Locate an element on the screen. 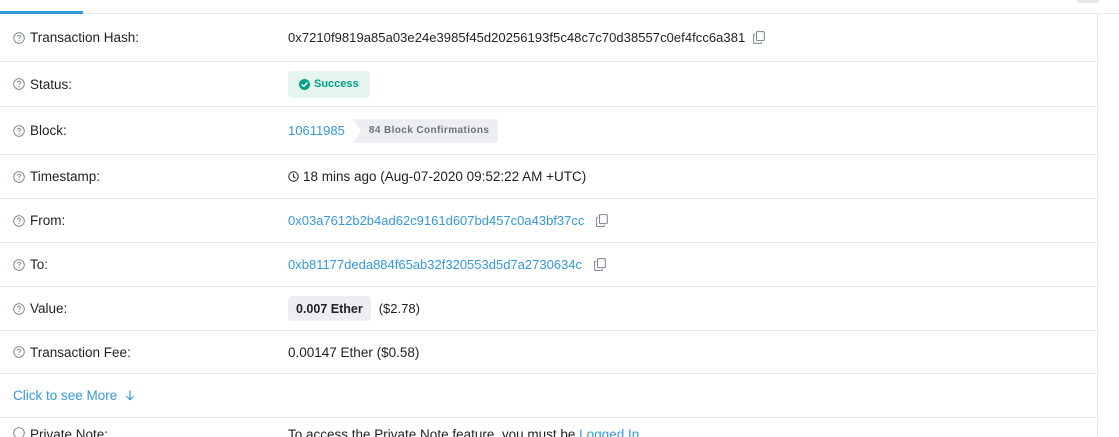 Image resolution: width=1119 pixels, height=437 pixels. status-value-group: Success is located at coordinates (329, 84).